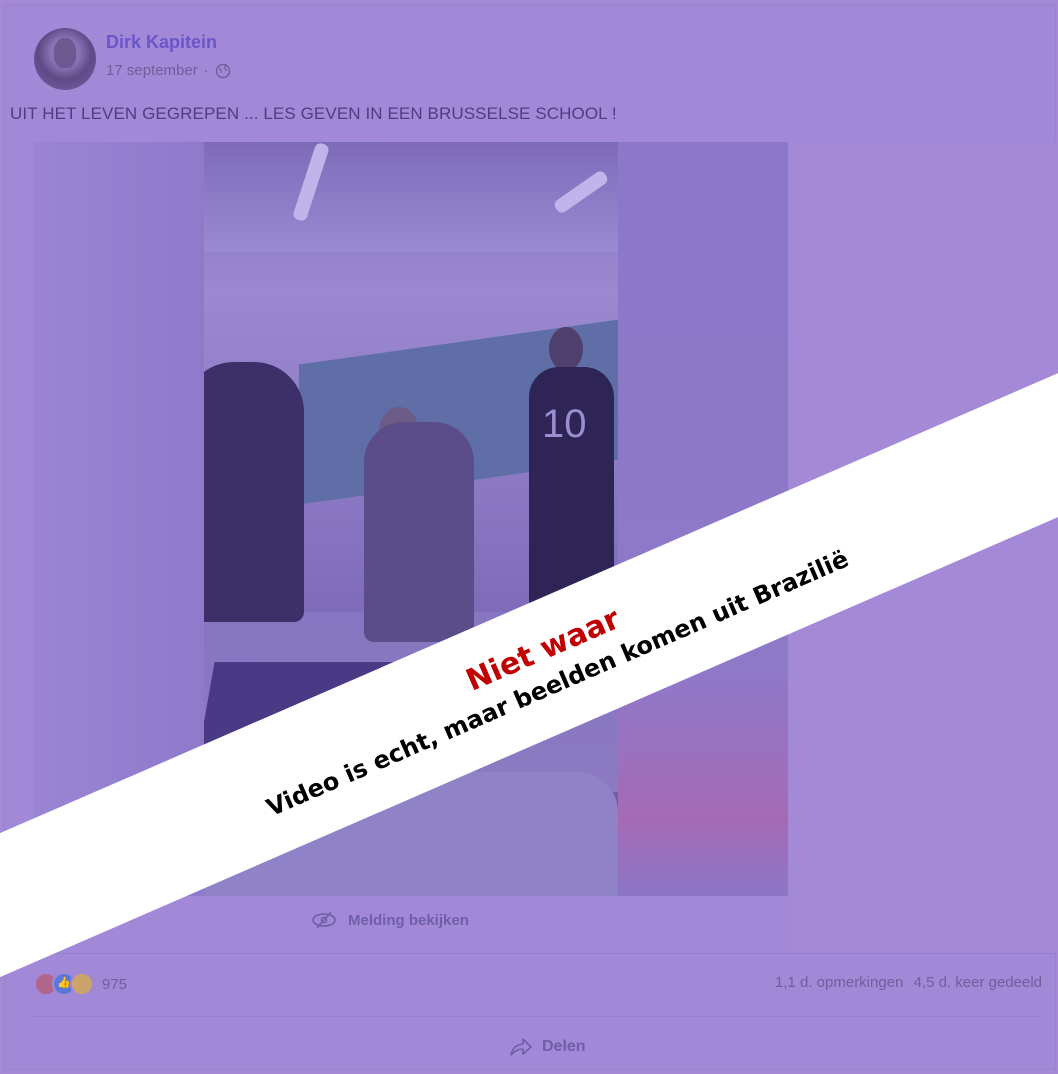 This screenshot has height=1074, width=1058. What do you see at coordinates (324, 920) in the screenshot?
I see `eye-slash-icon` at bounding box center [324, 920].